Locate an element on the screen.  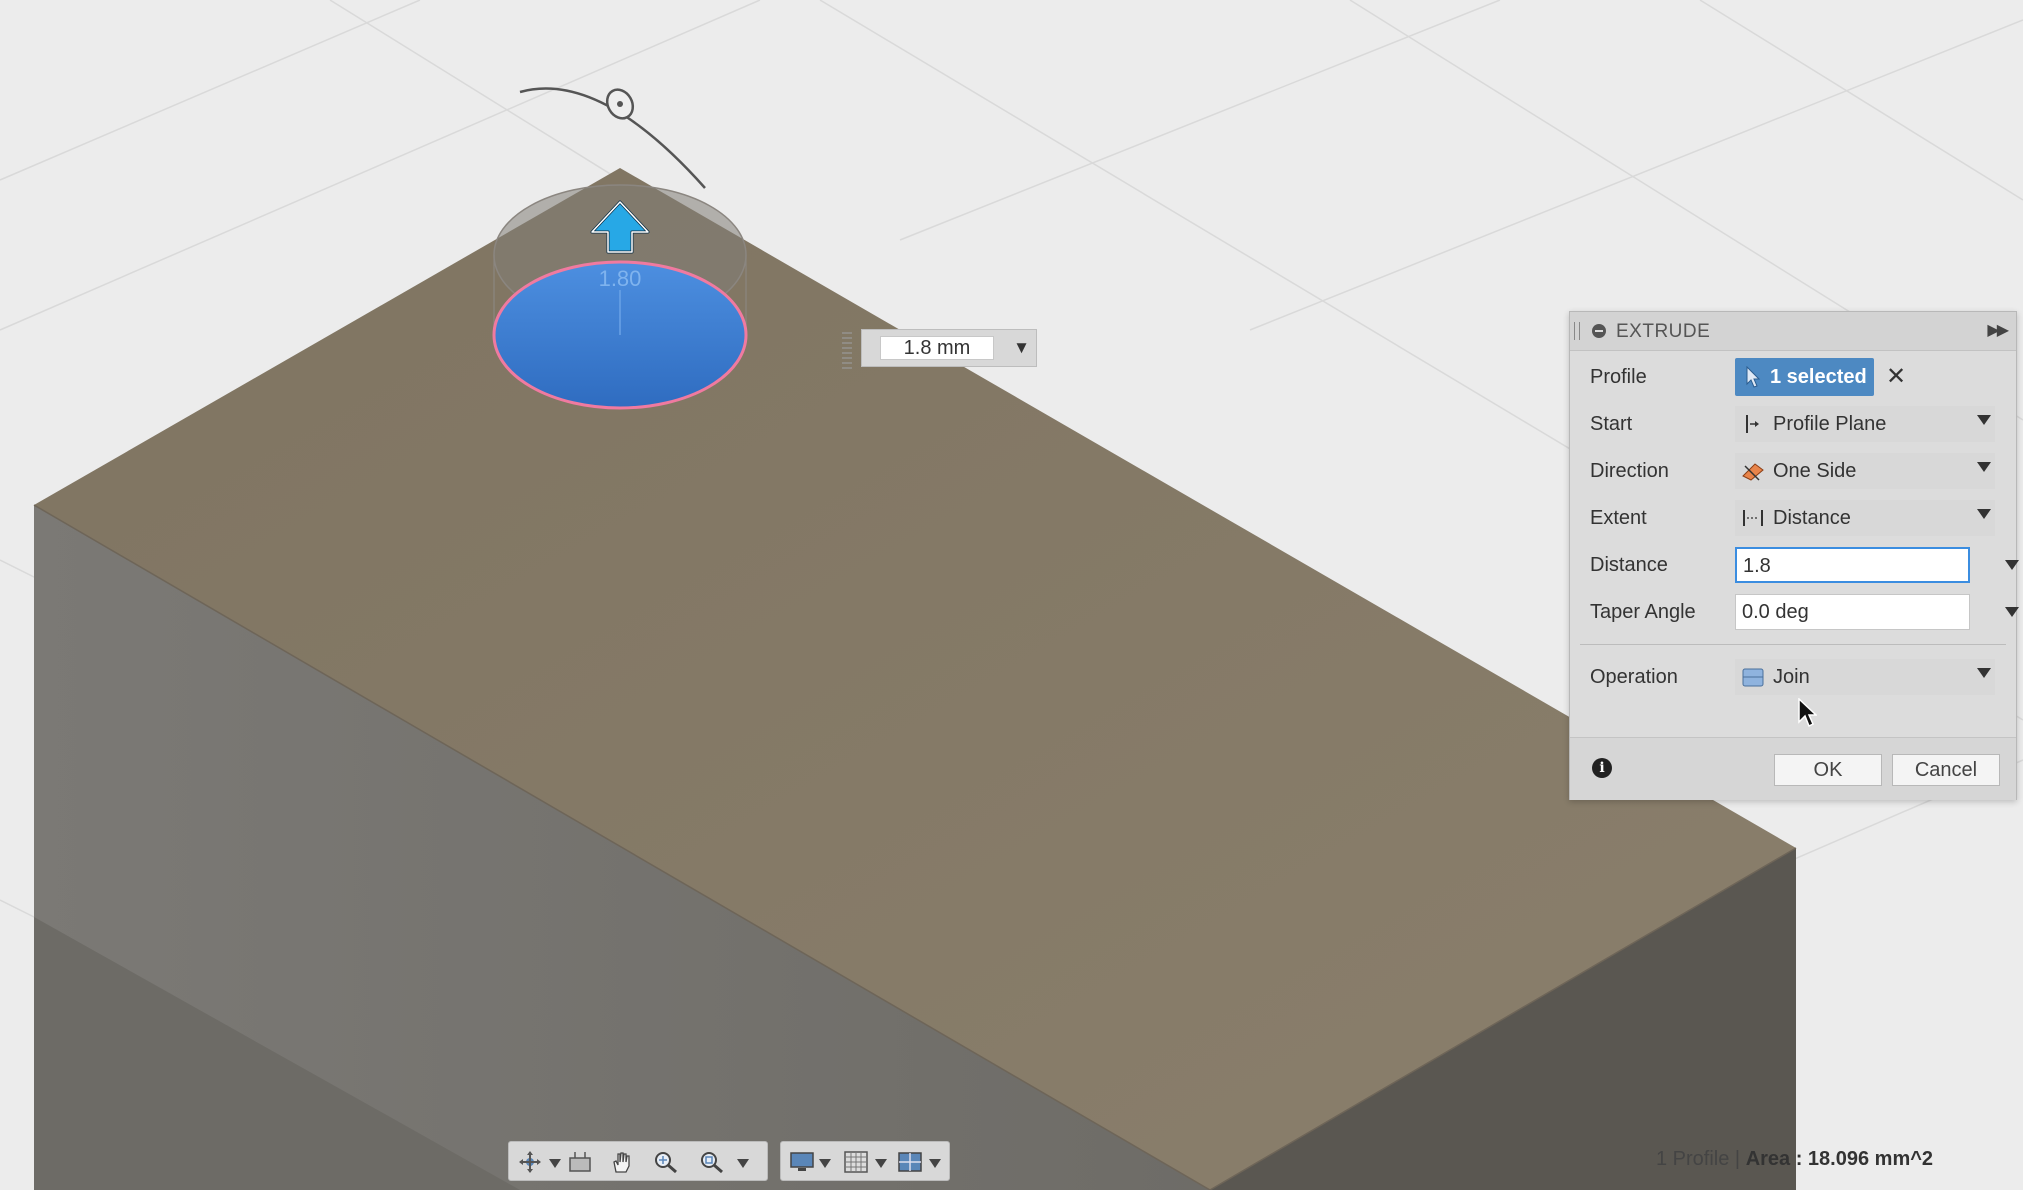
distance-manipulator-box: 1.8 mm ▼ is located at coordinates (949, 348).